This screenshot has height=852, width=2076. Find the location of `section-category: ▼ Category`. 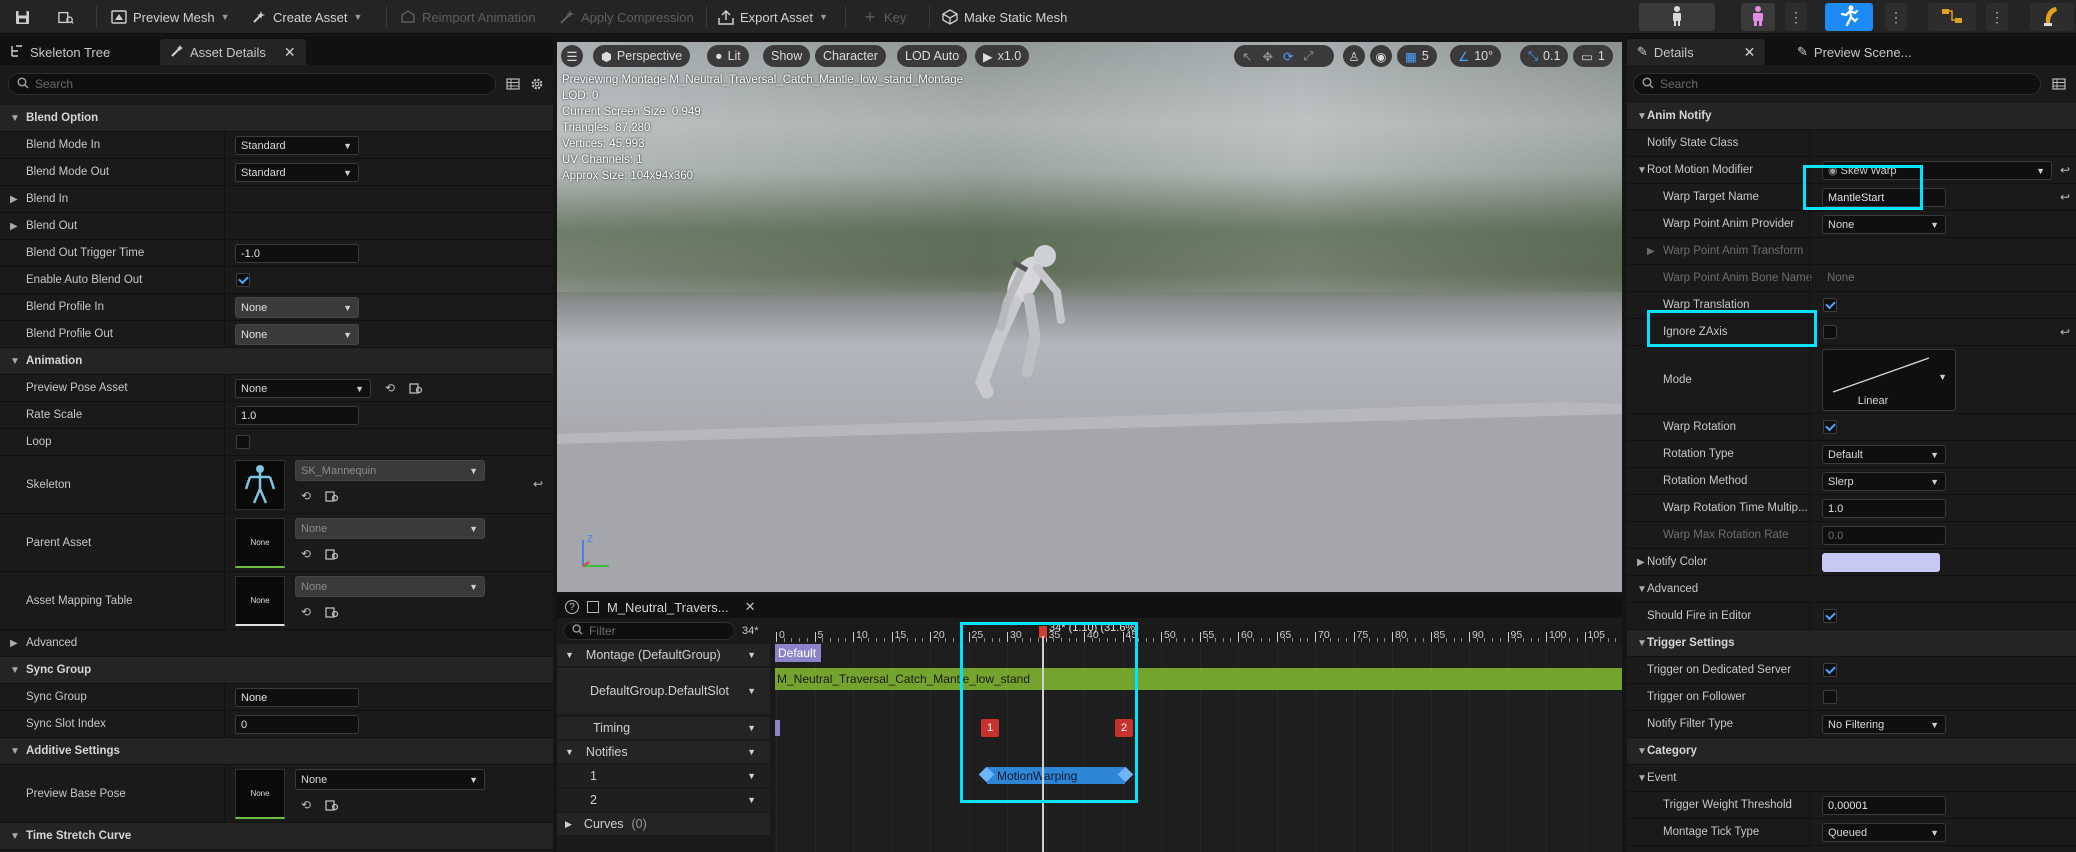

section-category: ▼ Category is located at coordinates (1851, 751).